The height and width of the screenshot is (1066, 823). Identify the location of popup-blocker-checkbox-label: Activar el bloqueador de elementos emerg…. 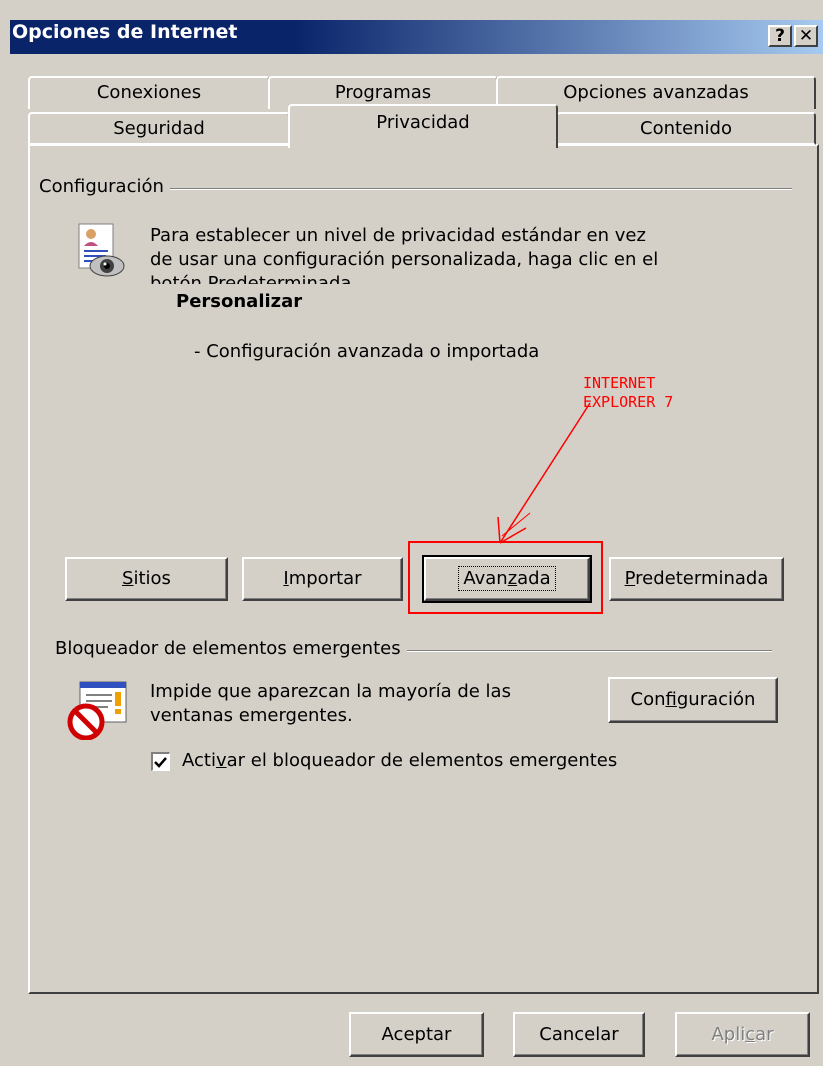
(399, 761).